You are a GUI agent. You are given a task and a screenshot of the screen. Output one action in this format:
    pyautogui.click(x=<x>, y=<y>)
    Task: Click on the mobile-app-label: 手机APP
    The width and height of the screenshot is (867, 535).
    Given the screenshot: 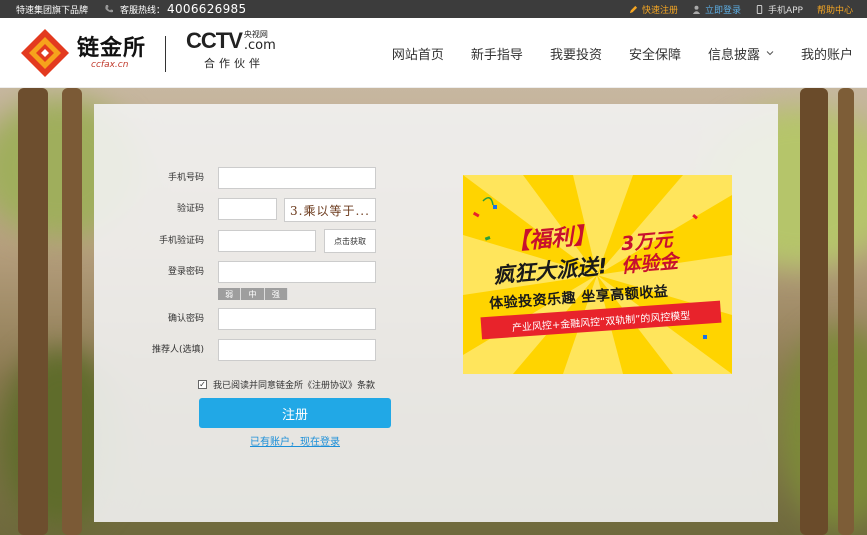 What is the action you would take?
    pyautogui.click(x=785, y=10)
    